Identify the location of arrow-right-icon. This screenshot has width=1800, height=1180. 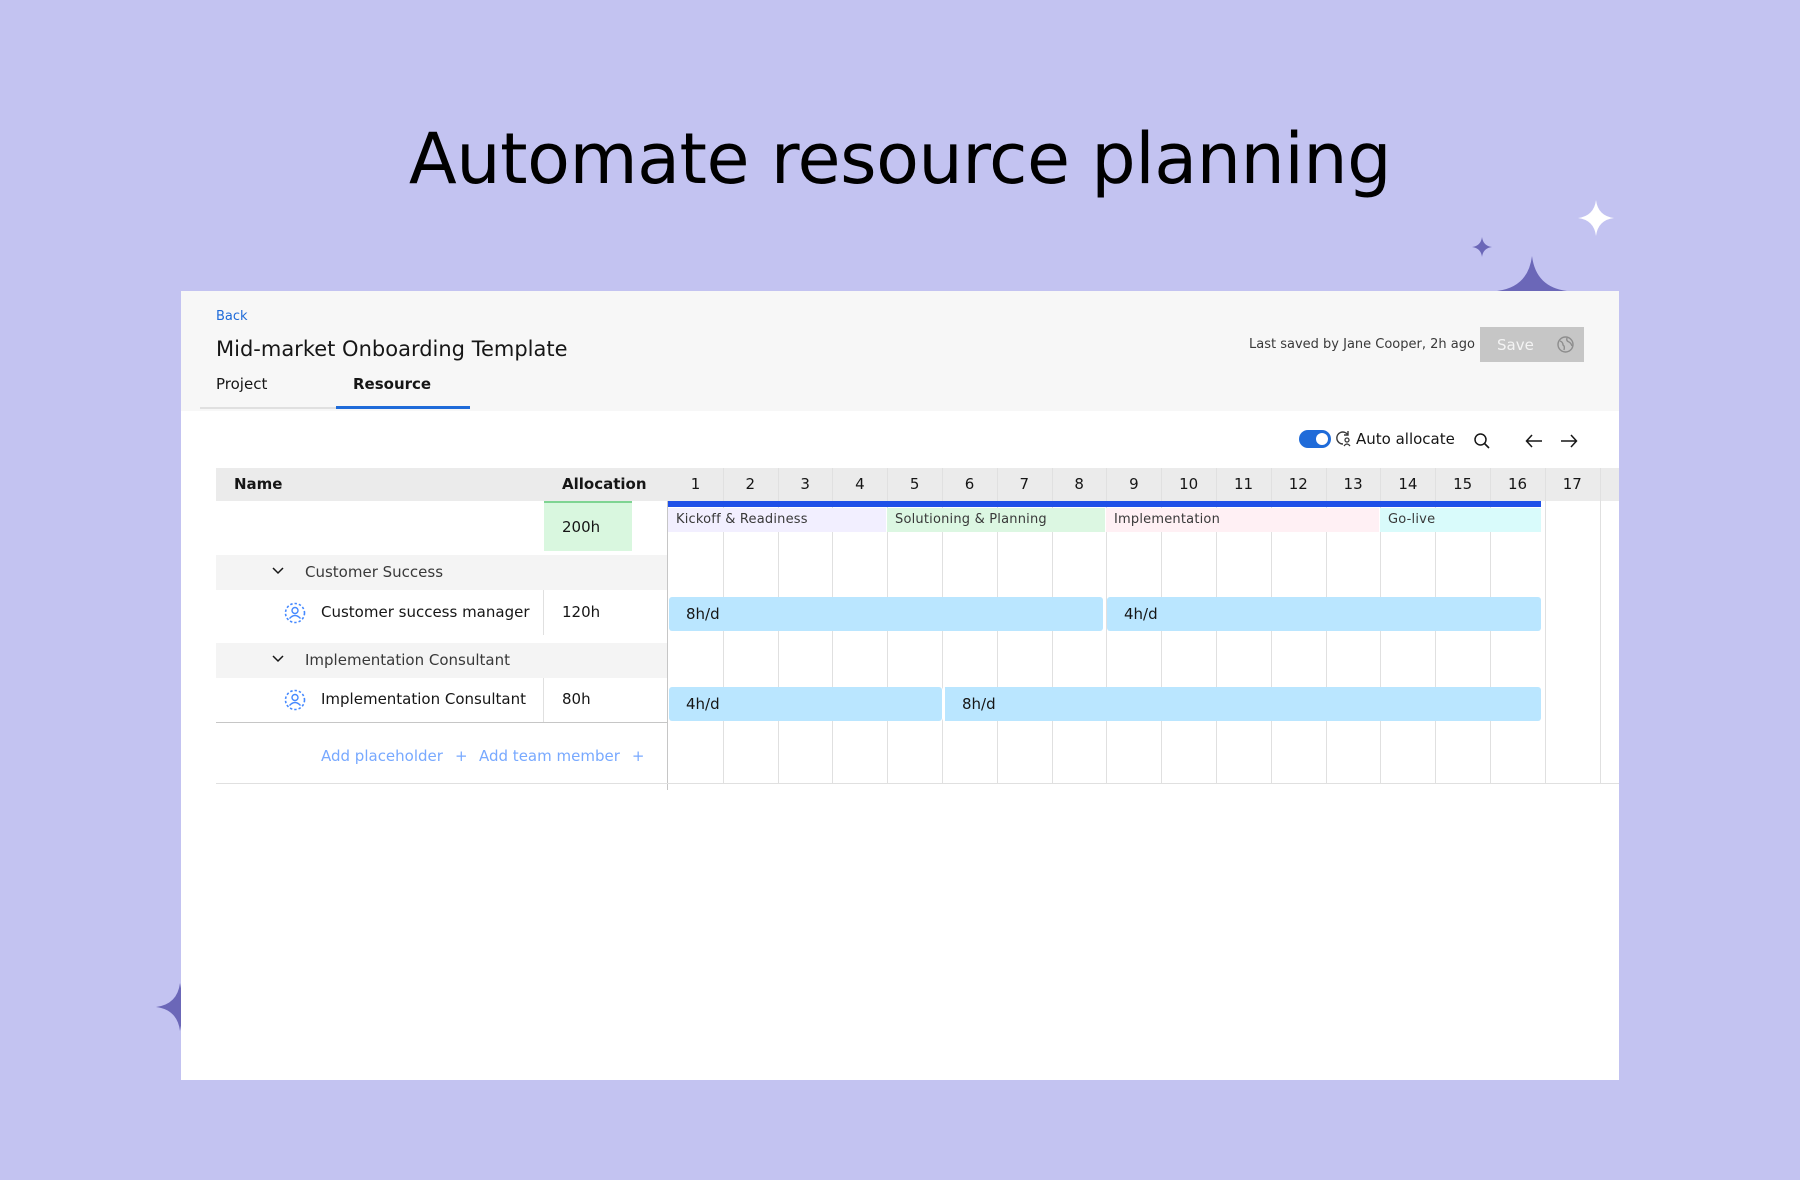
(1569, 441).